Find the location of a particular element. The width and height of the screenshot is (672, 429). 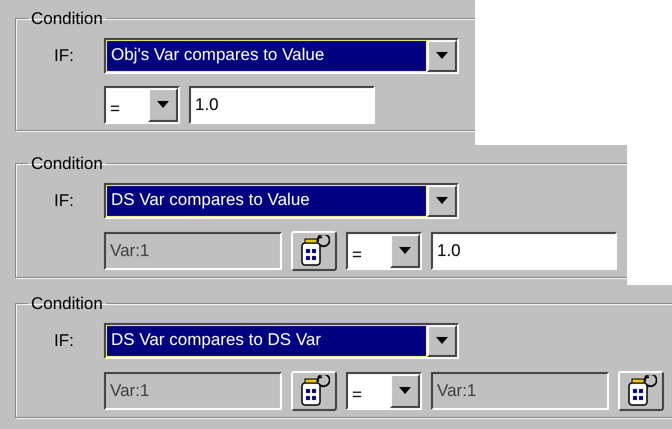

selected-condition: Obj's Var compares to Value is located at coordinates (266, 55).